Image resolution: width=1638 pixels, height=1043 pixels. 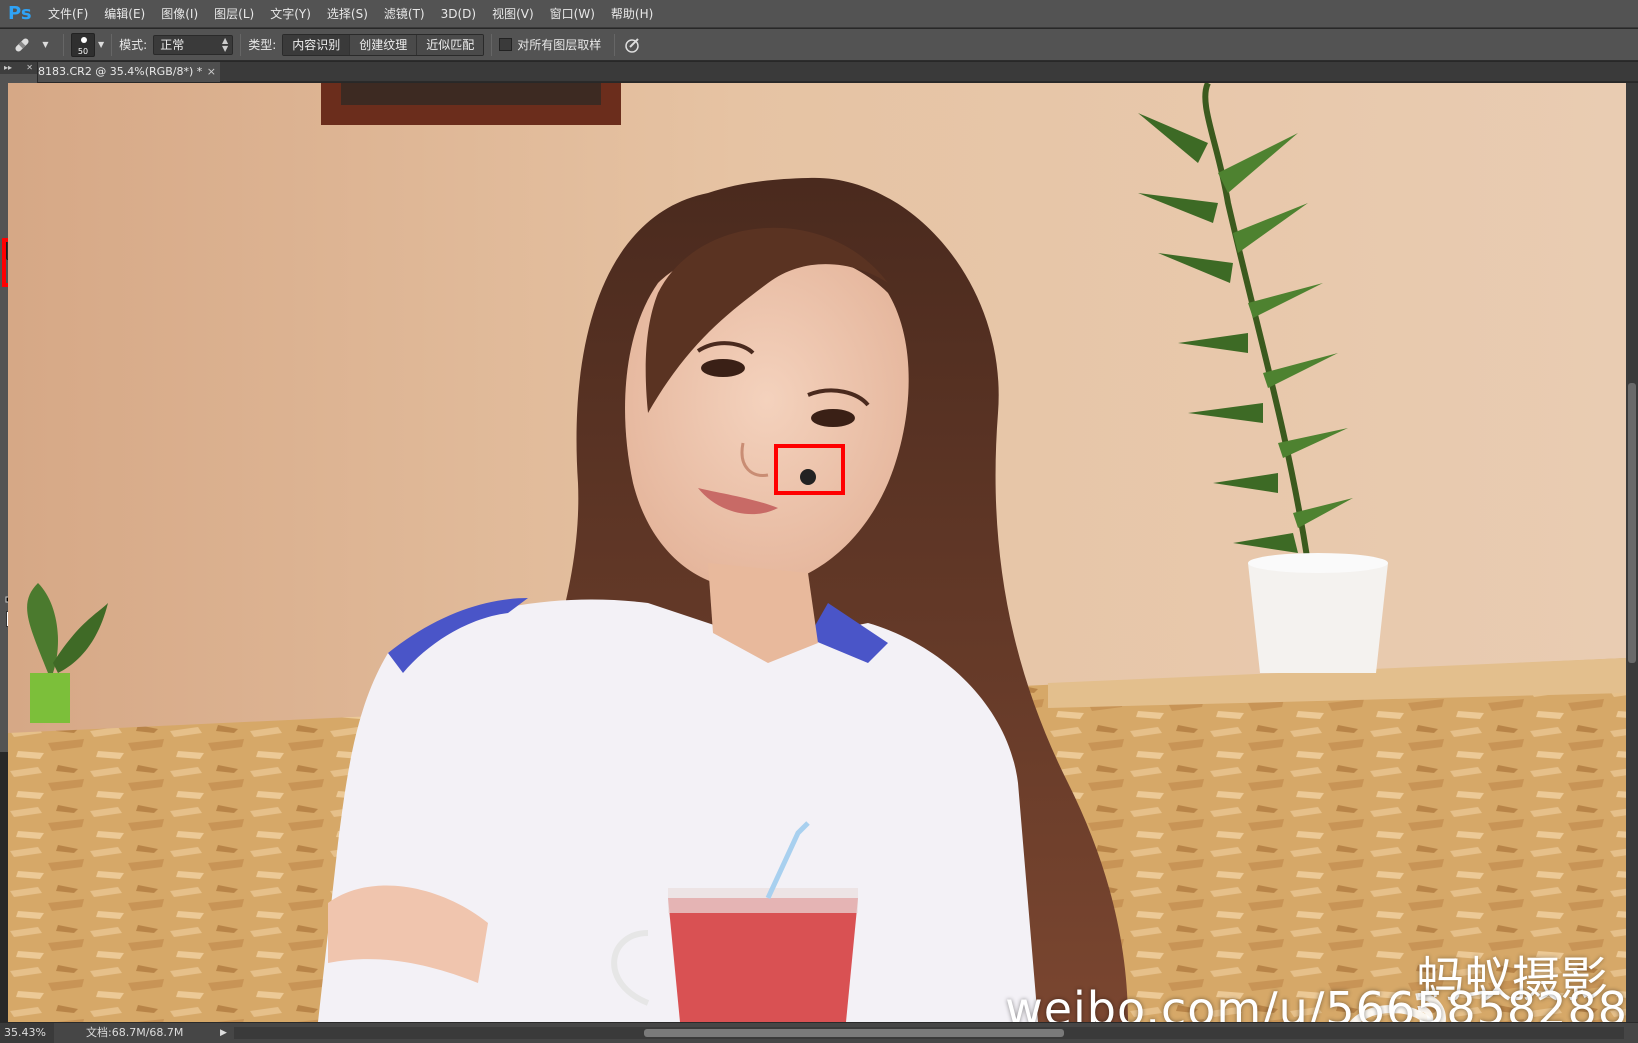 What do you see at coordinates (234, 14) in the screenshot?
I see `menu-layer: 图层(L)` at bounding box center [234, 14].